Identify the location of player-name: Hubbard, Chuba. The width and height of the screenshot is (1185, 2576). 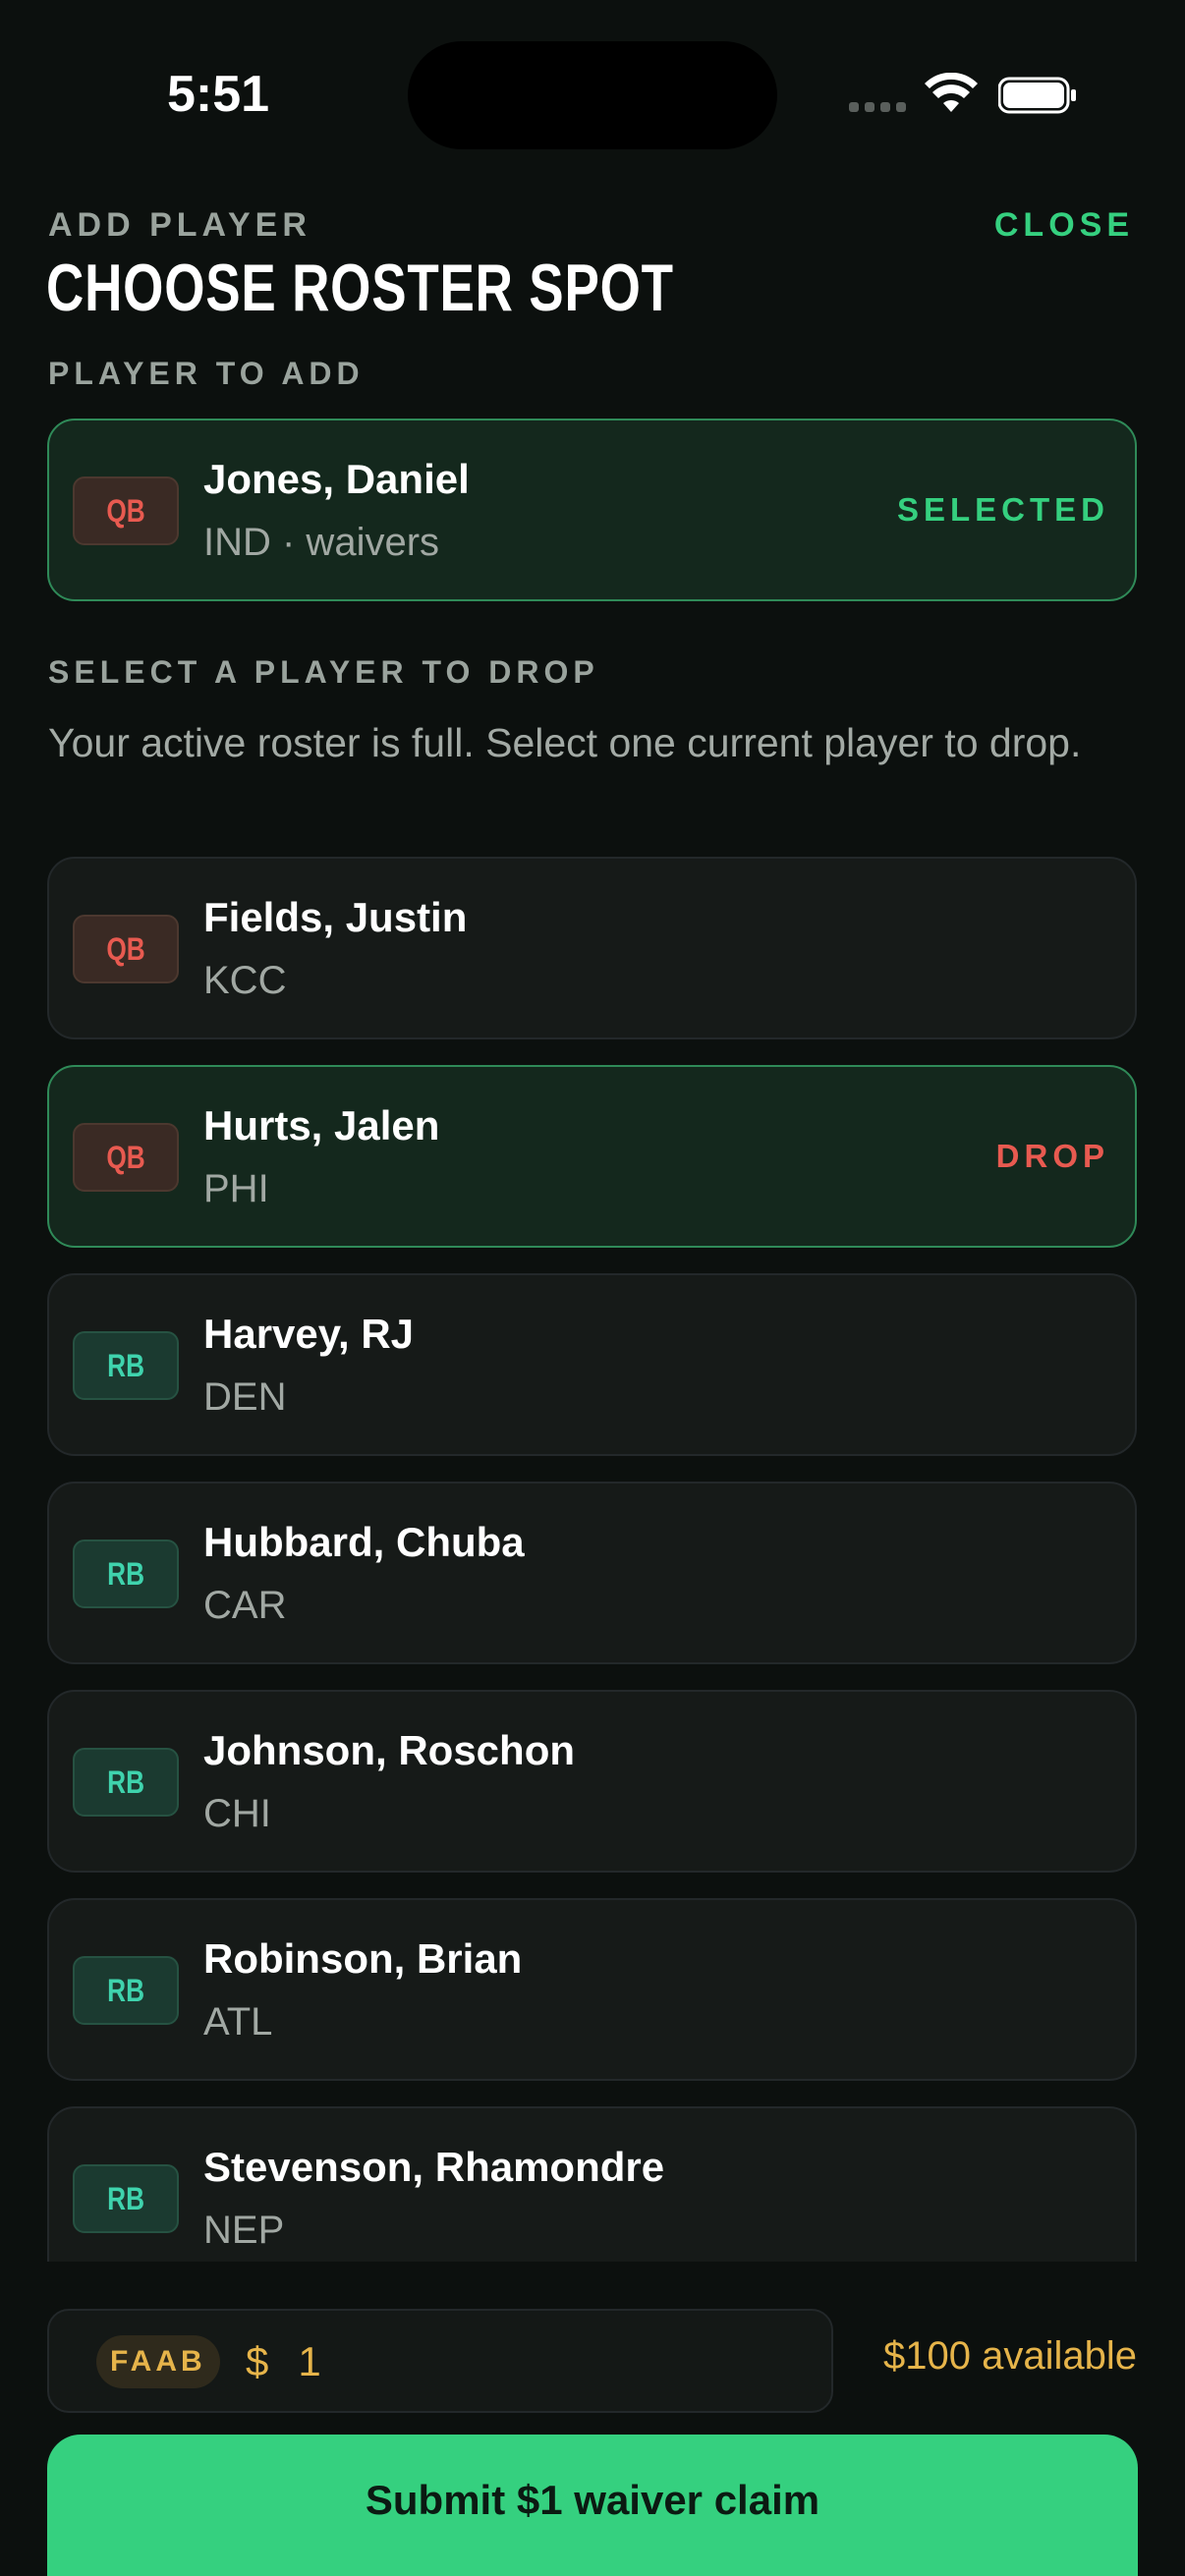
(364, 1542).